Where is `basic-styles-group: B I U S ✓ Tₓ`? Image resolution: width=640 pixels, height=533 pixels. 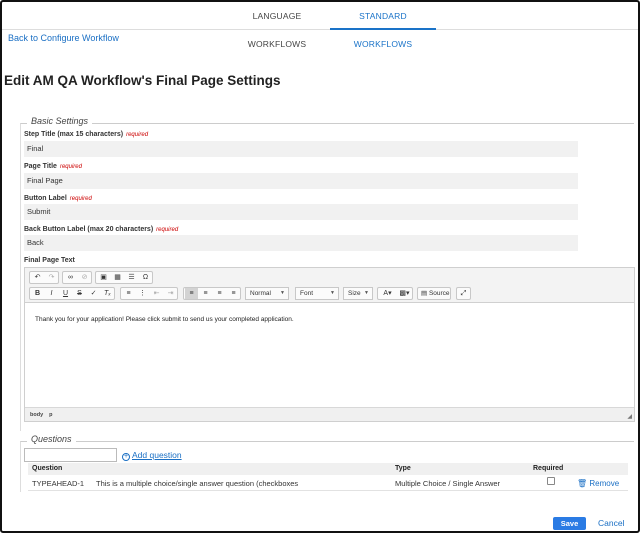
basic-styles-group: B I U S ✓ Tₓ is located at coordinates (72, 293).